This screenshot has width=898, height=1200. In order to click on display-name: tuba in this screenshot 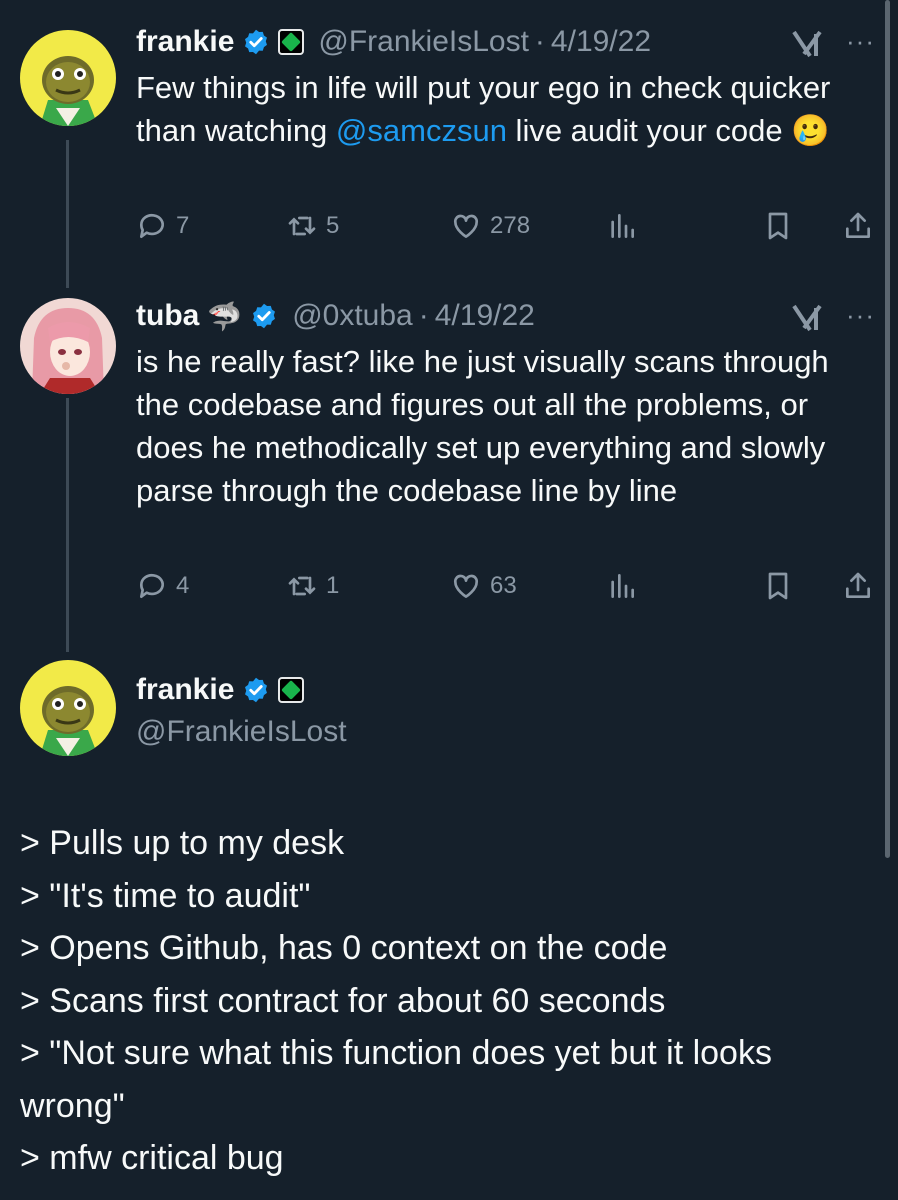, I will do `click(167, 316)`.